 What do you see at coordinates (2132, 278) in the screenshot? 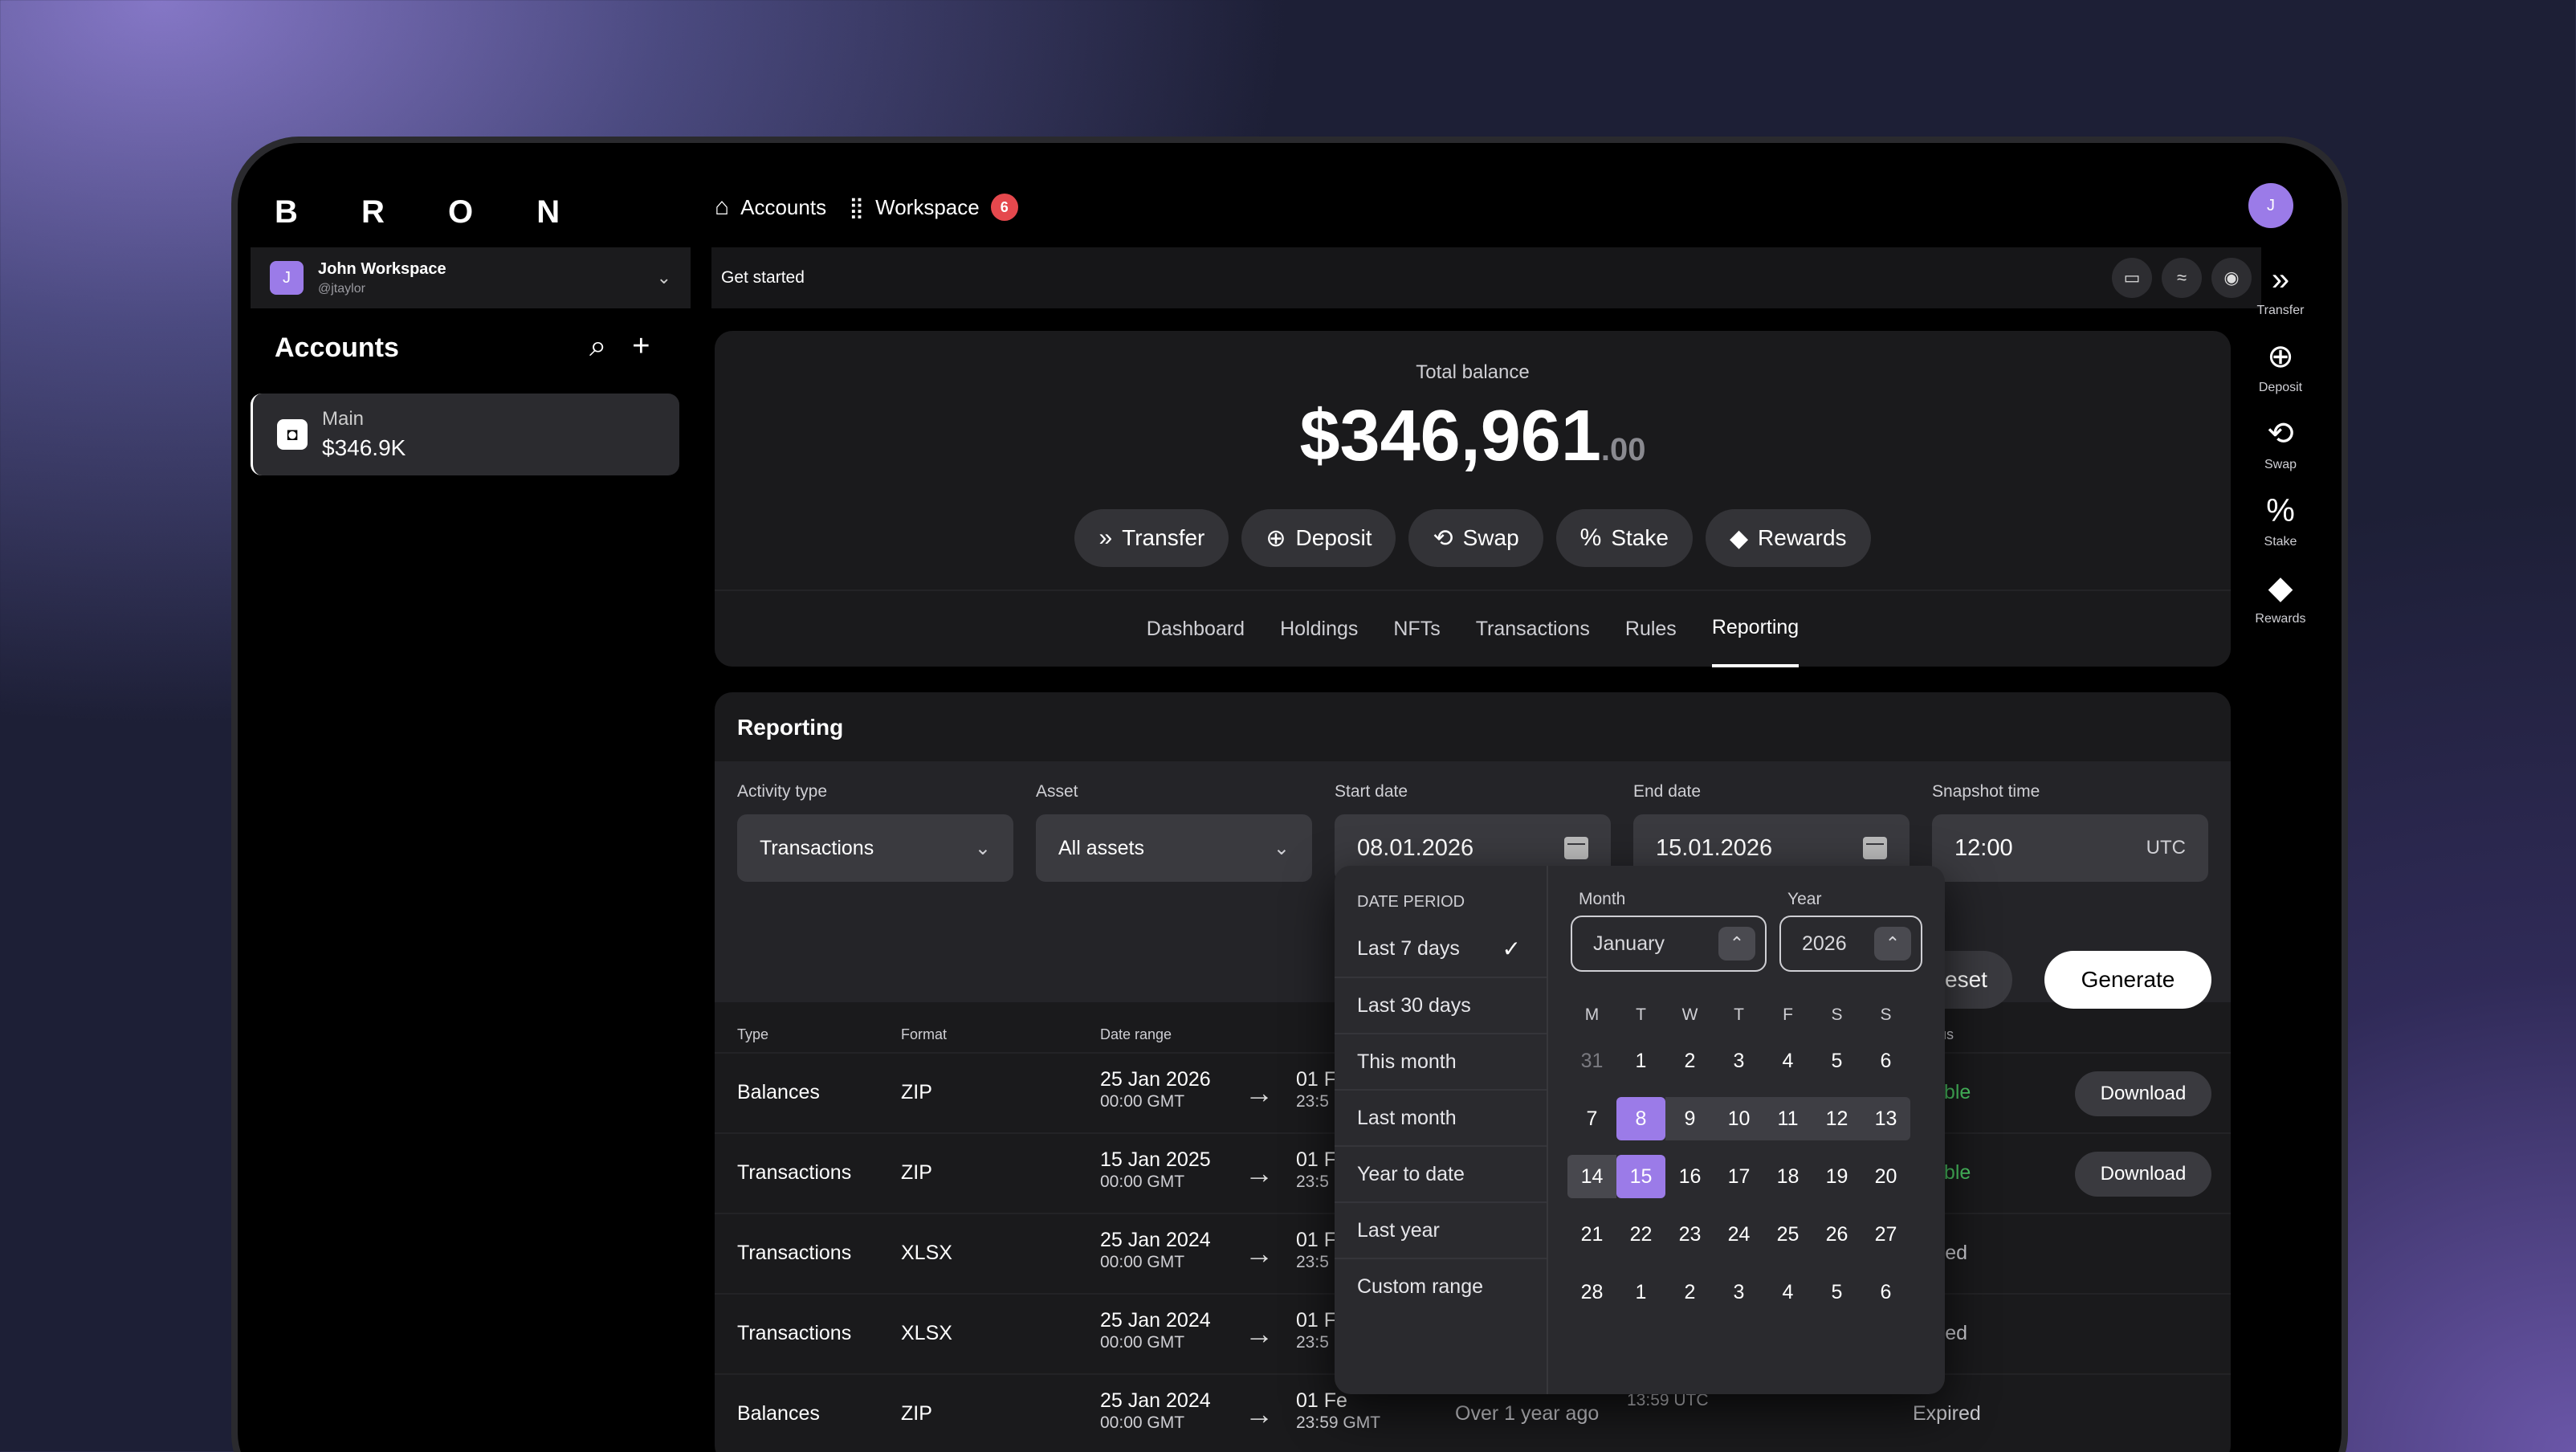
I see `devices-icon: ▭` at bounding box center [2132, 278].